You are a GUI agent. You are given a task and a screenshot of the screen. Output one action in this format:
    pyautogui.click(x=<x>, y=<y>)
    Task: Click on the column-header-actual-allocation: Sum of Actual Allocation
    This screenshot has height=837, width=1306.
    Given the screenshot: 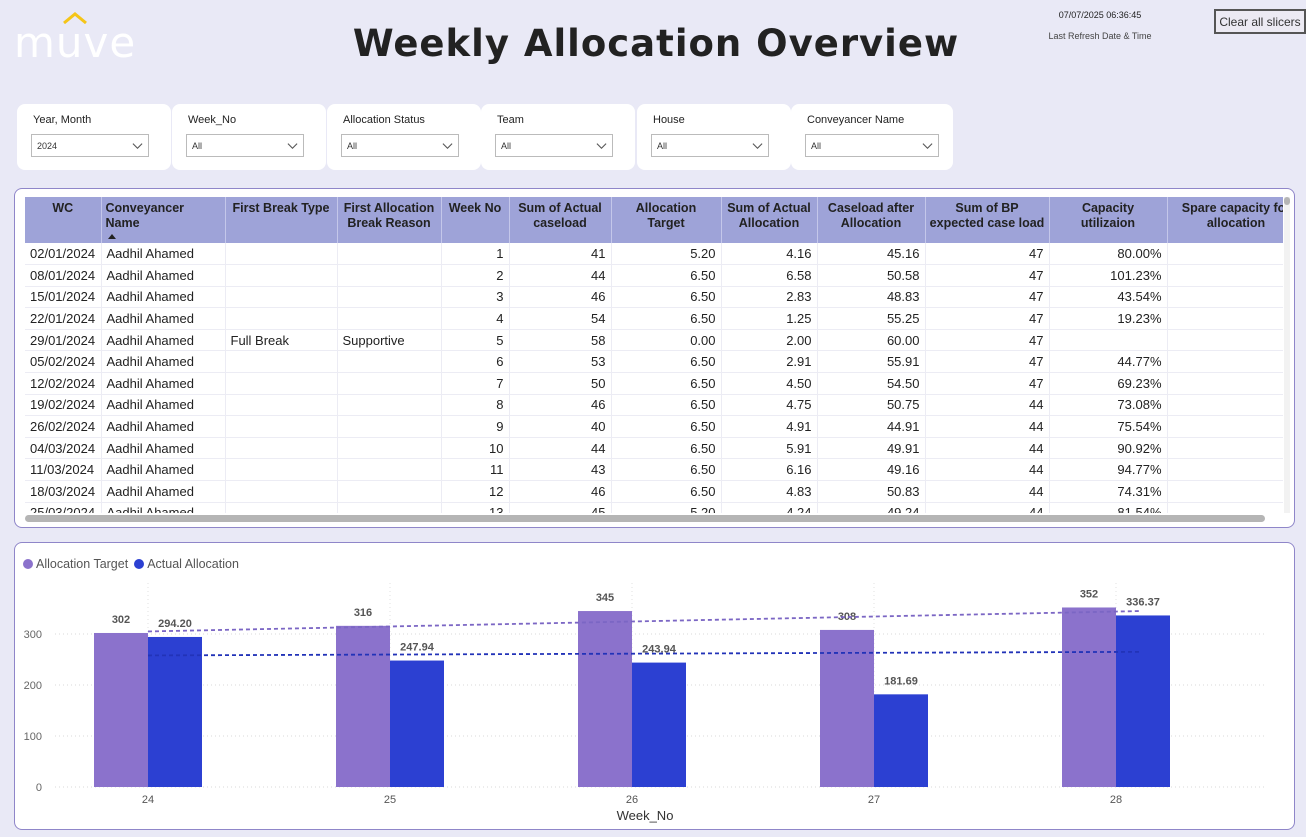 What is the action you would take?
    pyautogui.click(x=769, y=220)
    